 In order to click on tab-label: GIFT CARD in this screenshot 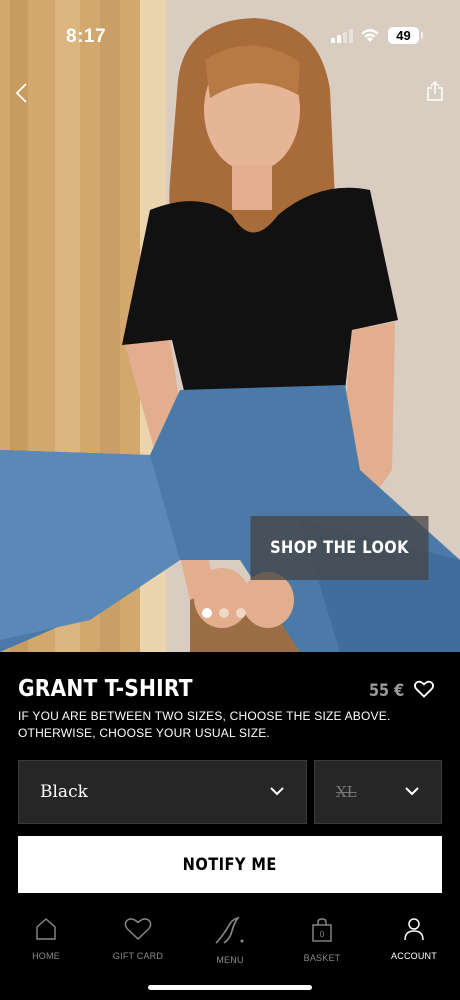, I will do `click(138, 956)`.